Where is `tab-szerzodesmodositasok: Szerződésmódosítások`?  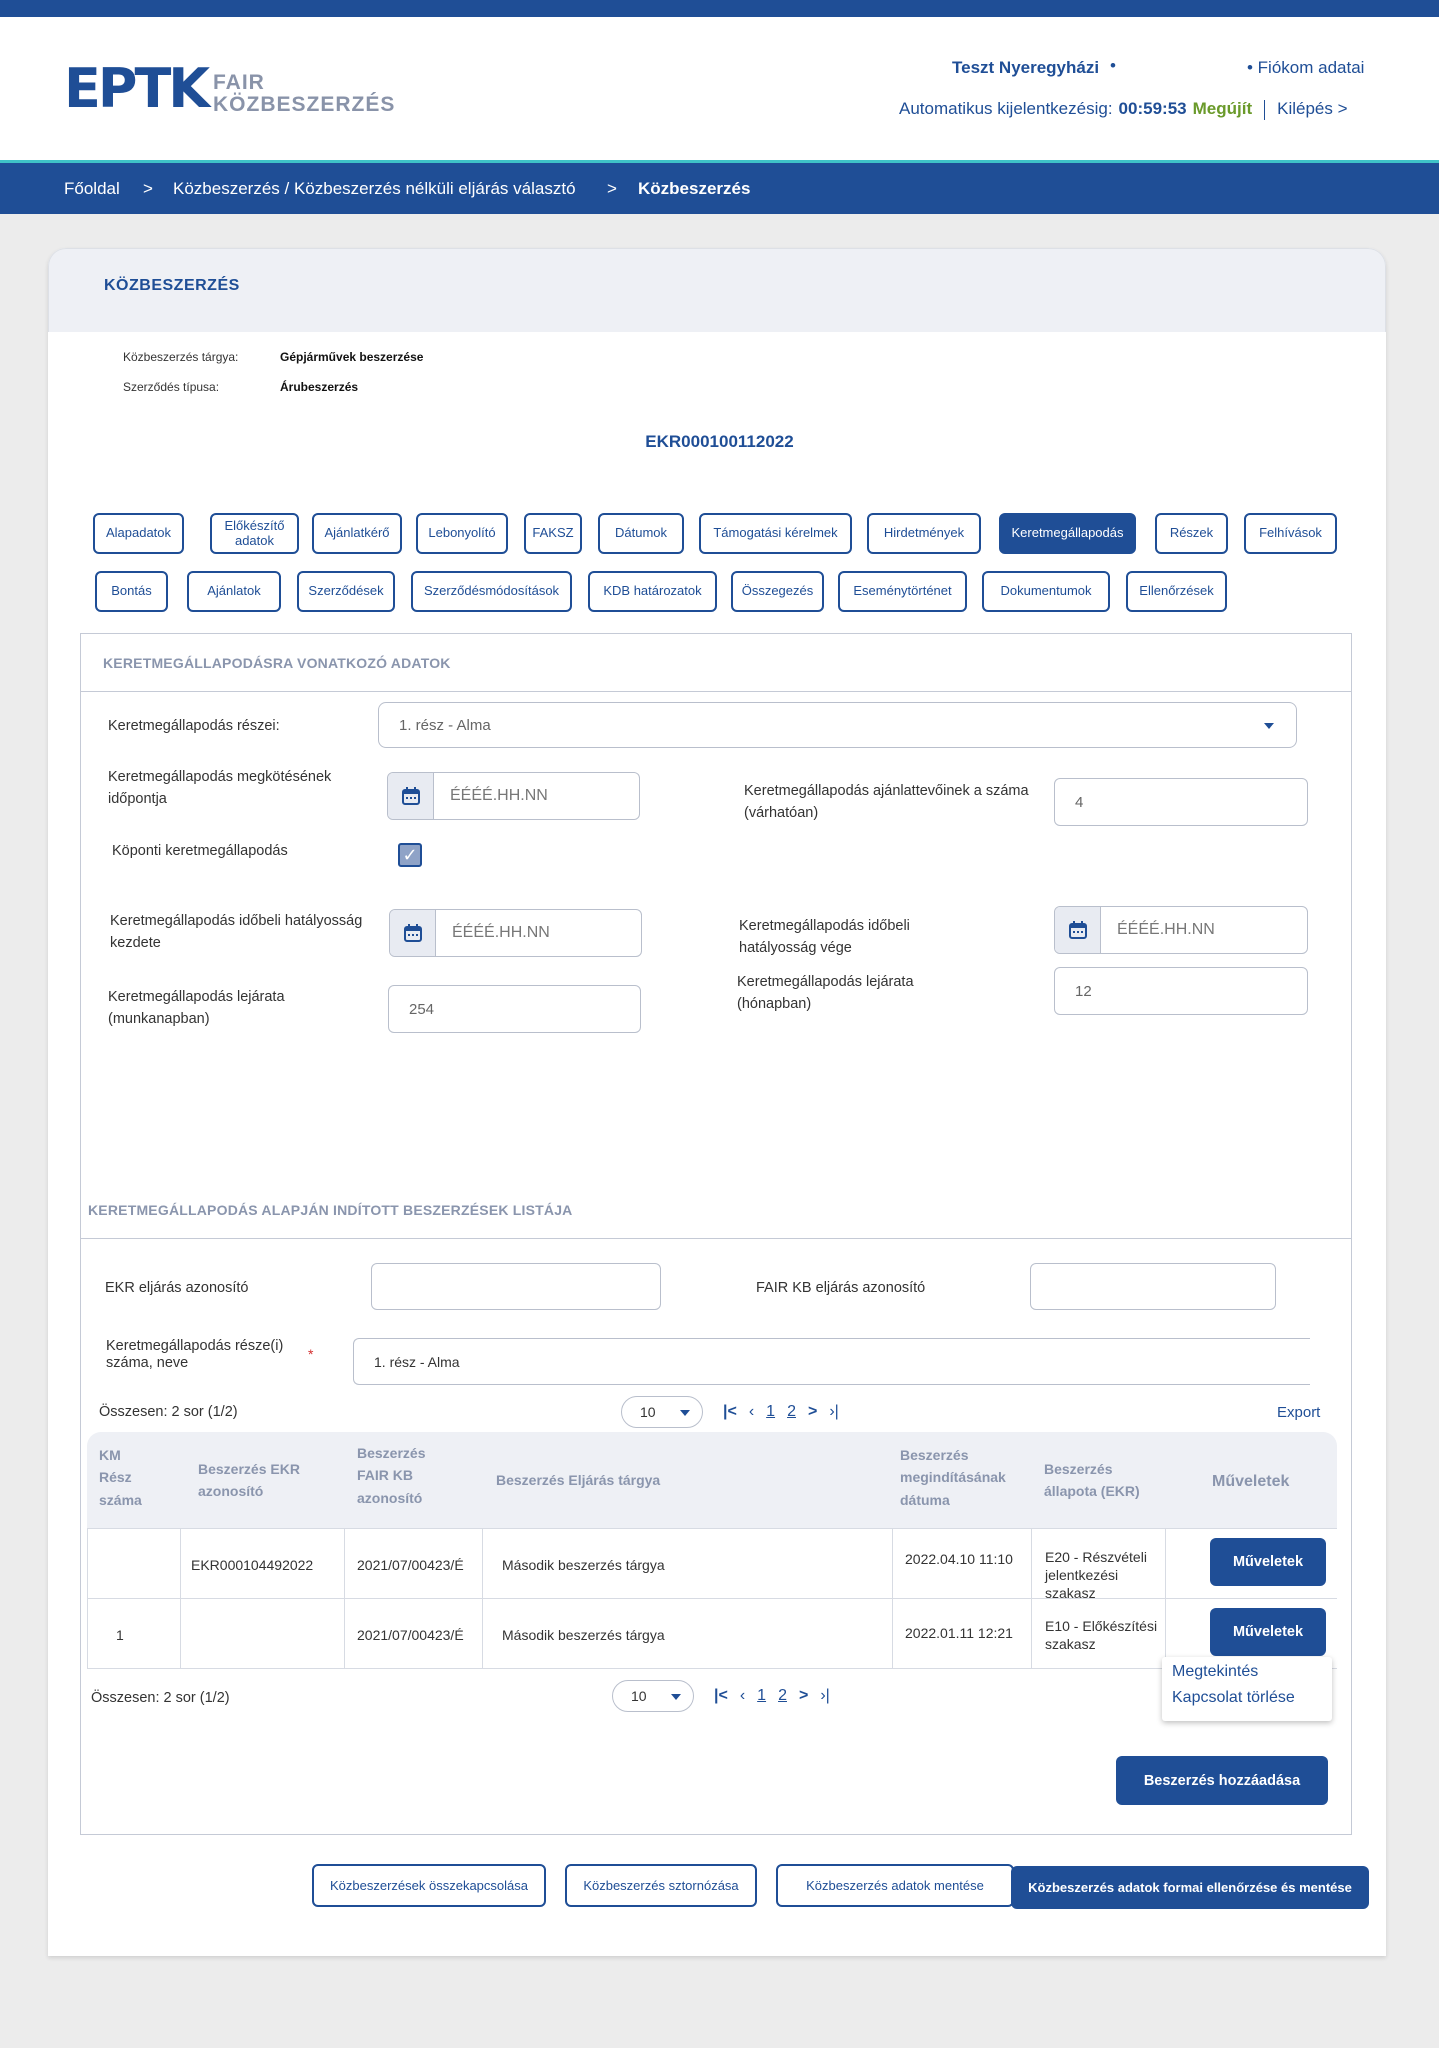
tab-szerzodesmodositasok: Szerződésmódosítások is located at coordinates (491, 591).